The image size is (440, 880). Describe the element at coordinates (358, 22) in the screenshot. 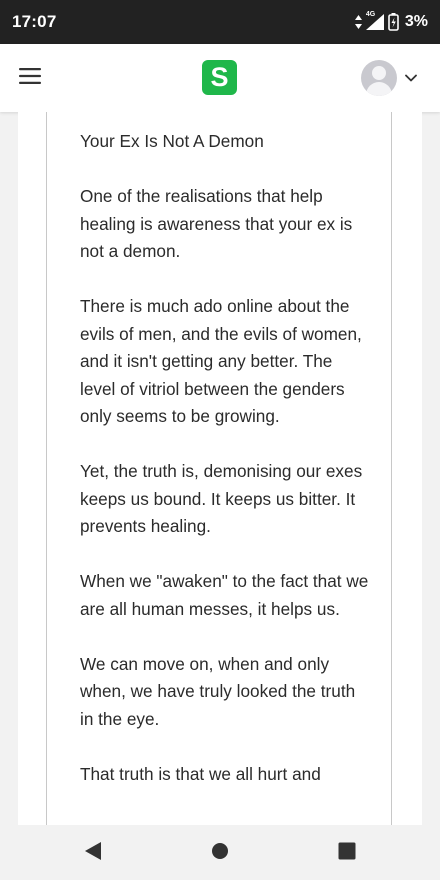

I see `data-arrows-icon` at that location.